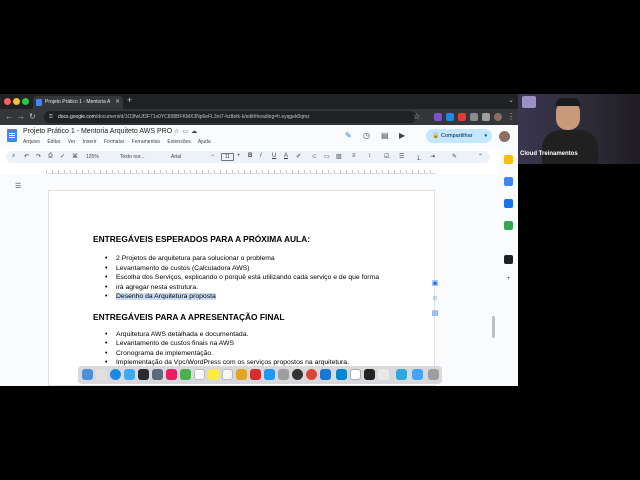 The width and height of the screenshot is (640, 480). What do you see at coordinates (186, 132) in the screenshot?
I see `move-folder-icon: ▭` at bounding box center [186, 132].